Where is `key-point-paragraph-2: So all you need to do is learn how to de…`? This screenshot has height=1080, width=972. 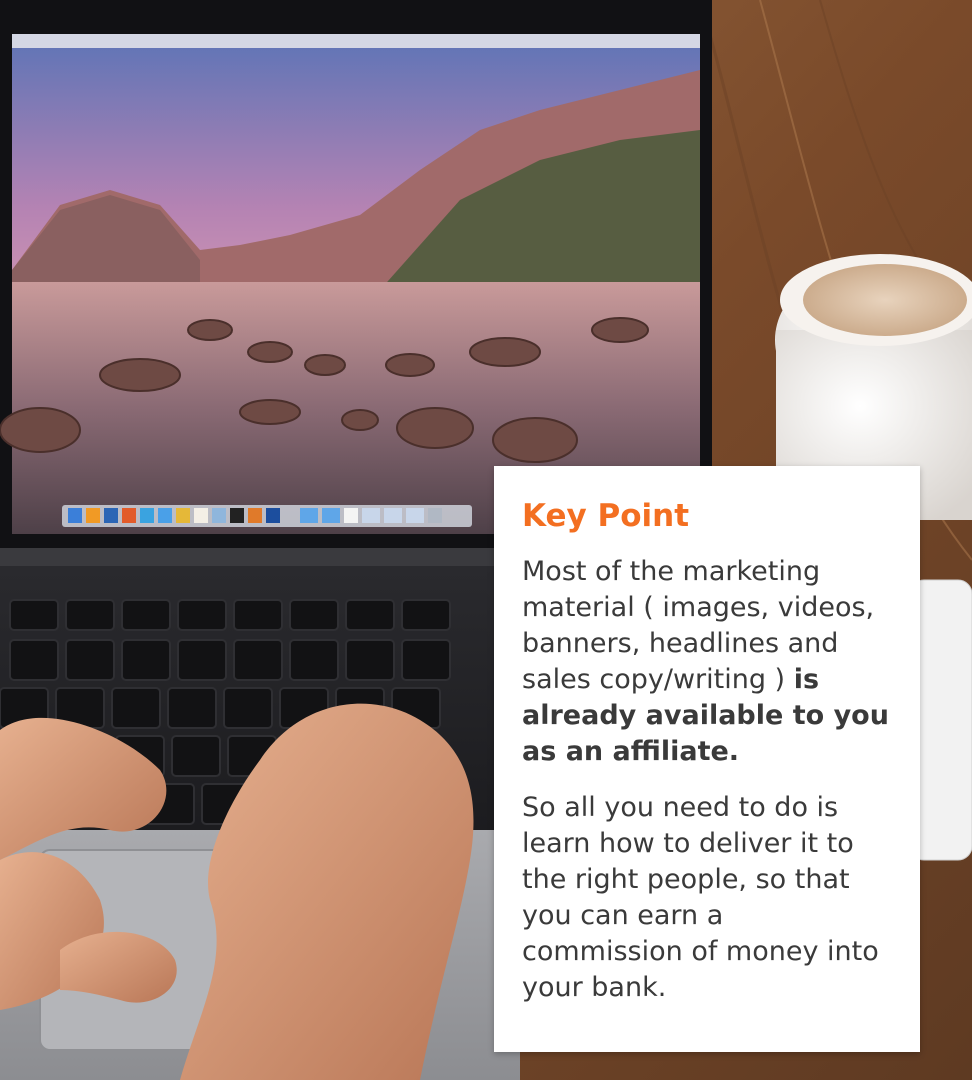
key-point-paragraph-2: So all you need to do is learn how to de… is located at coordinates (700, 897).